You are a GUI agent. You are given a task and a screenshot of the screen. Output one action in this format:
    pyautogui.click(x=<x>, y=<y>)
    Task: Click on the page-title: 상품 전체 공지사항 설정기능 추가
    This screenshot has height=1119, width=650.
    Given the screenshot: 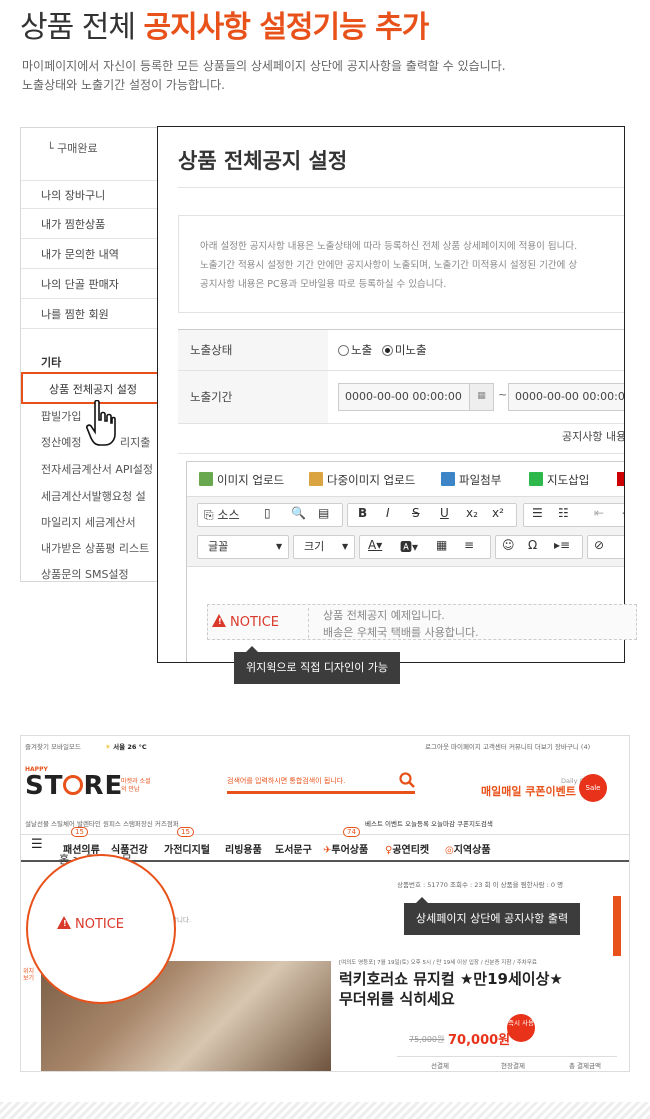 What is the action you would take?
    pyautogui.click(x=224, y=27)
    